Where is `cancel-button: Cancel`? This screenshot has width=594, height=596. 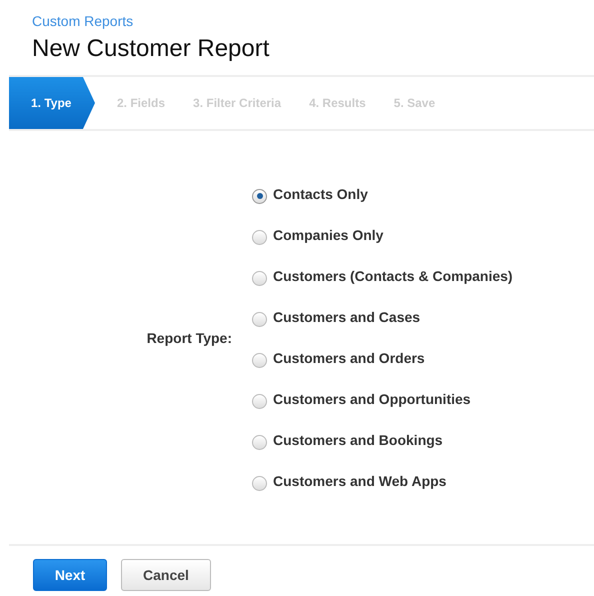
cancel-button: Cancel is located at coordinates (166, 575).